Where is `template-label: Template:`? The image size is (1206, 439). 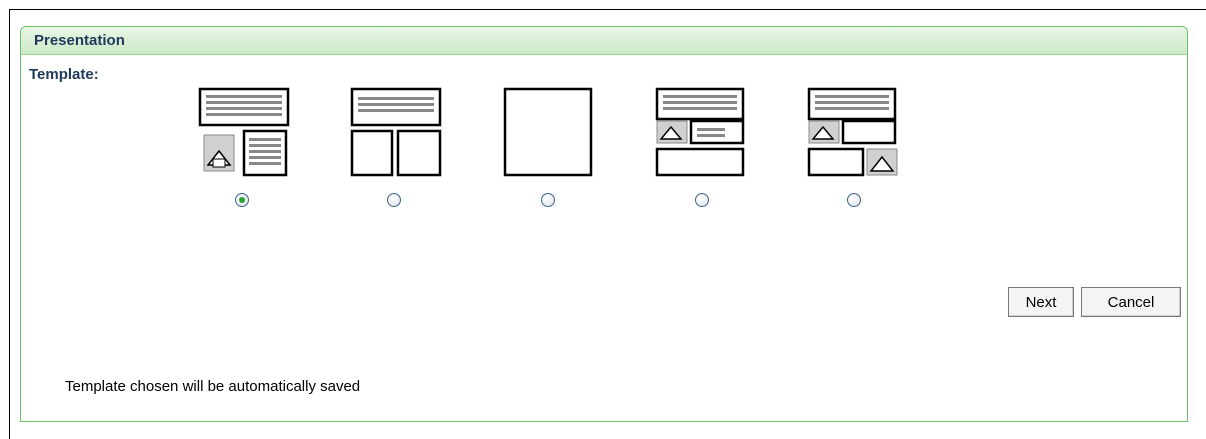 template-label: Template: is located at coordinates (64, 74).